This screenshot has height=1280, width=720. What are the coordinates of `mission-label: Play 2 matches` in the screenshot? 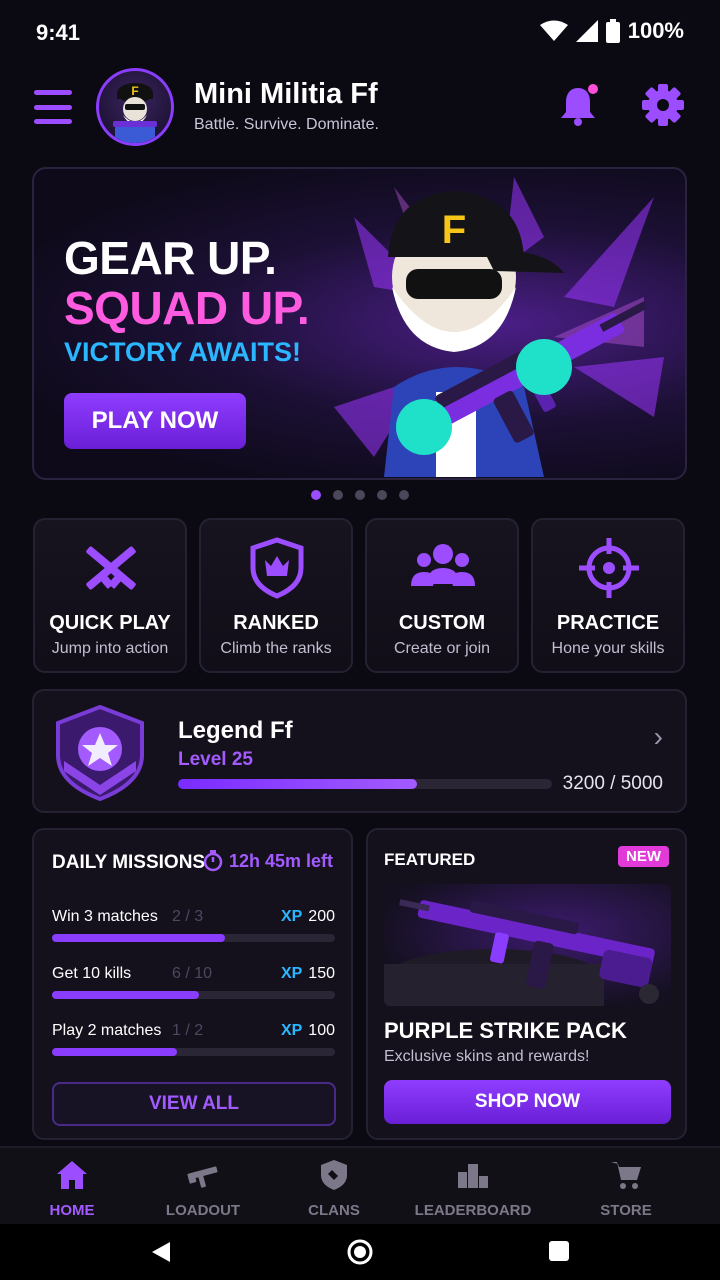 It's located at (107, 1030).